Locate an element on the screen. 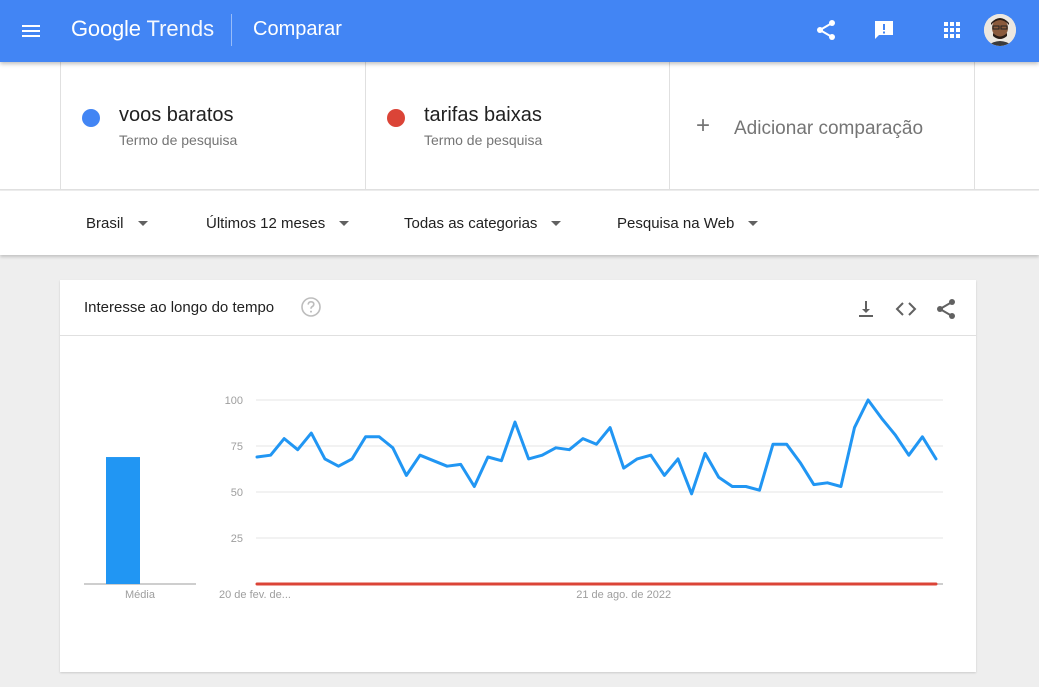 The image size is (1039, 687). region-dropdown: Brasil is located at coordinates (117, 223).